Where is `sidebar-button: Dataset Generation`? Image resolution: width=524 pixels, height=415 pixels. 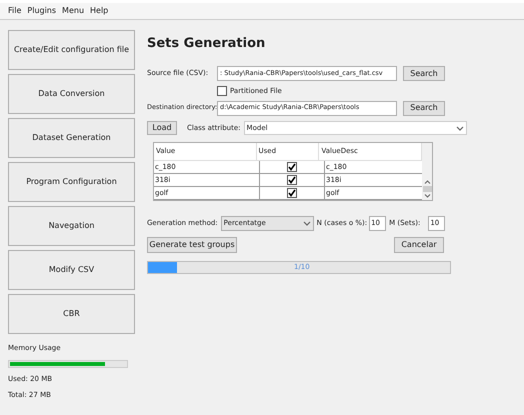
sidebar-button: Dataset Generation is located at coordinates (71, 138).